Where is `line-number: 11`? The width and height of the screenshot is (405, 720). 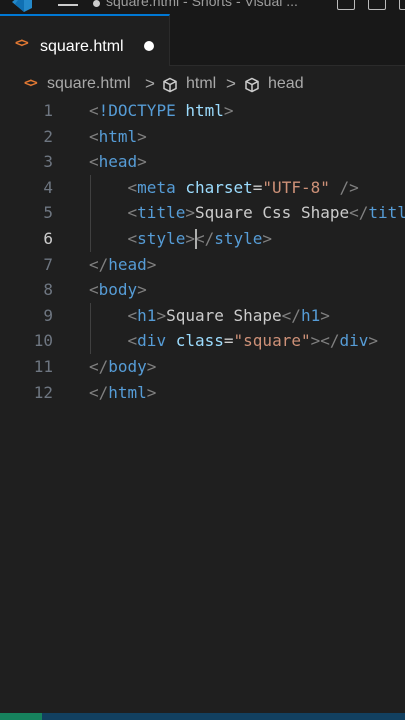 line-number: 11 is located at coordinates (43, 366).